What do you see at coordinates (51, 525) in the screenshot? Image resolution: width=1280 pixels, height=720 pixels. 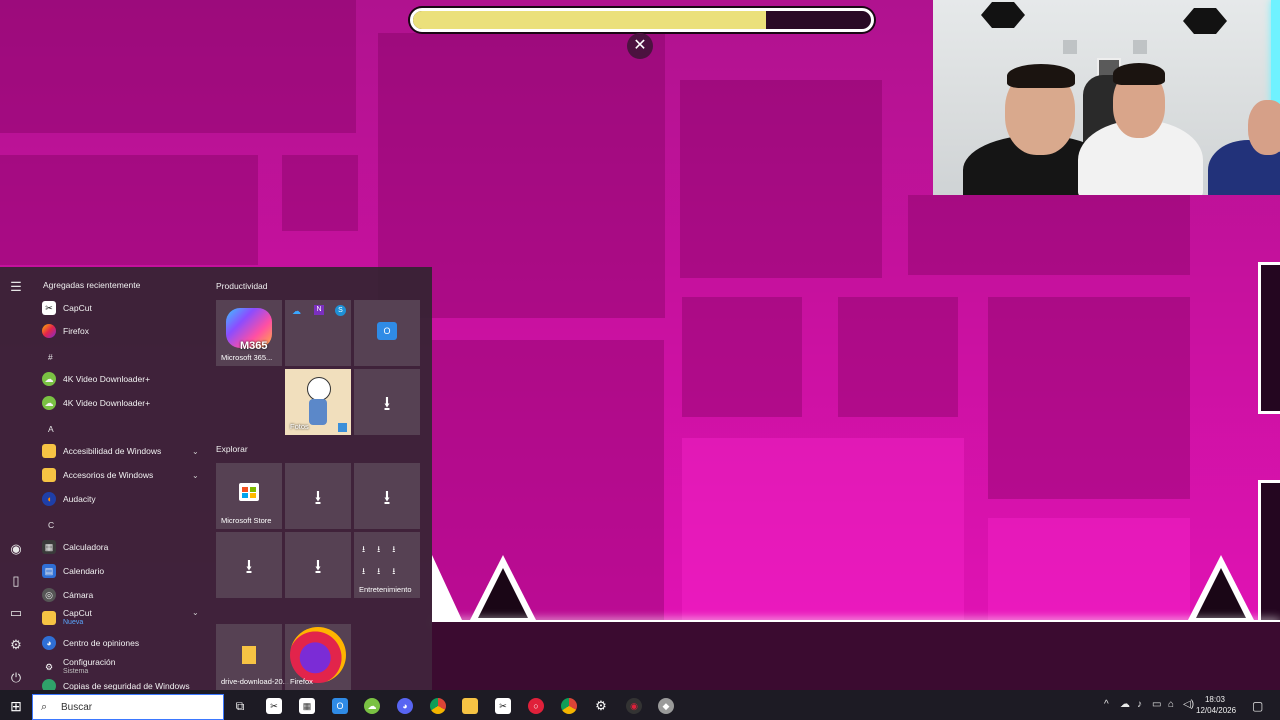 I see `letter-header-c: C` at bounding box center [51, 525].